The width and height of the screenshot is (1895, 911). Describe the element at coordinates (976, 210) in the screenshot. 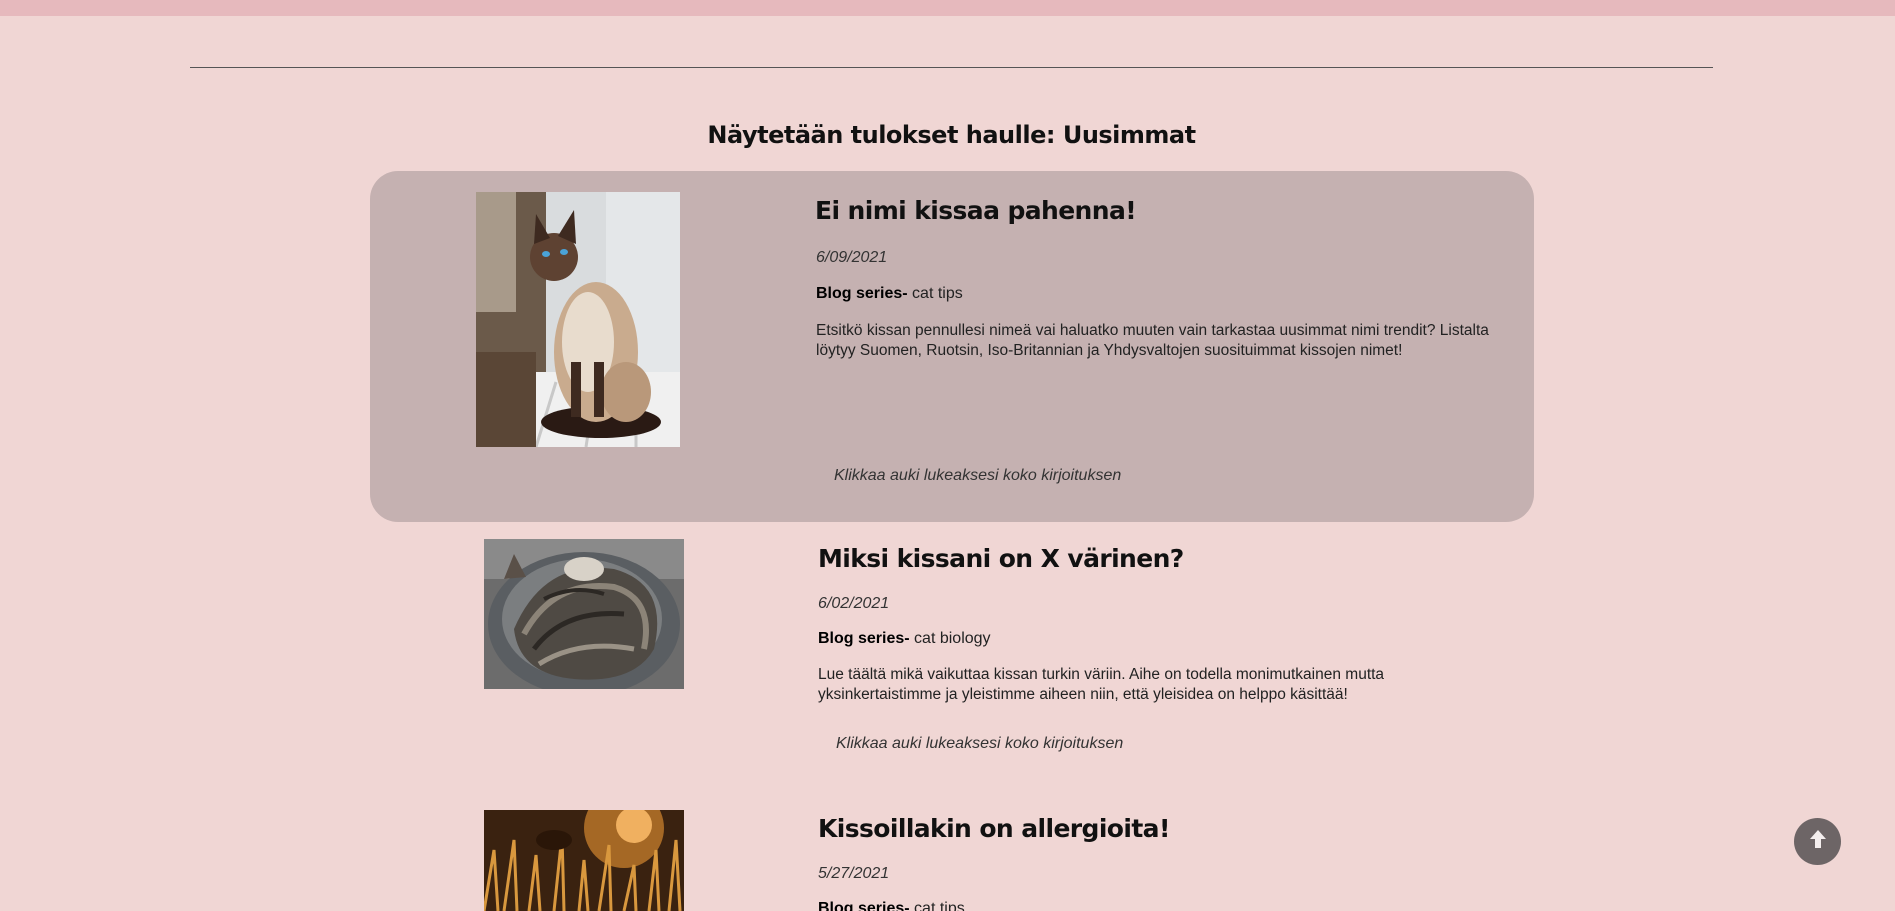

I see `post-title: Ei nimi kissaa pahenna!` at that location.